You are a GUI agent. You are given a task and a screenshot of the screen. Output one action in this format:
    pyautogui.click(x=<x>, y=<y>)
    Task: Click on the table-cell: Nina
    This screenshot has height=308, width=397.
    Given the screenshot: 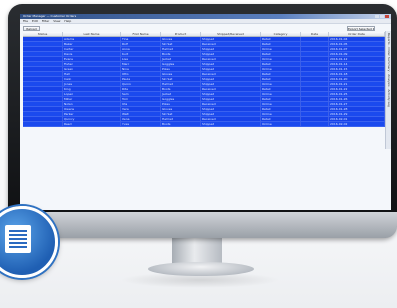 What is the action you would take?
    pyautogui.click(x=141, y=69)
    